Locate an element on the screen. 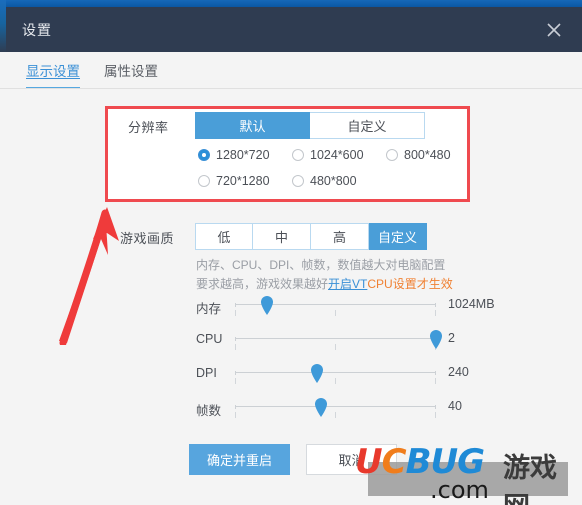 The image size is (582, 505). quality-label: 游戏画质 is located at coordinates (147, 238).